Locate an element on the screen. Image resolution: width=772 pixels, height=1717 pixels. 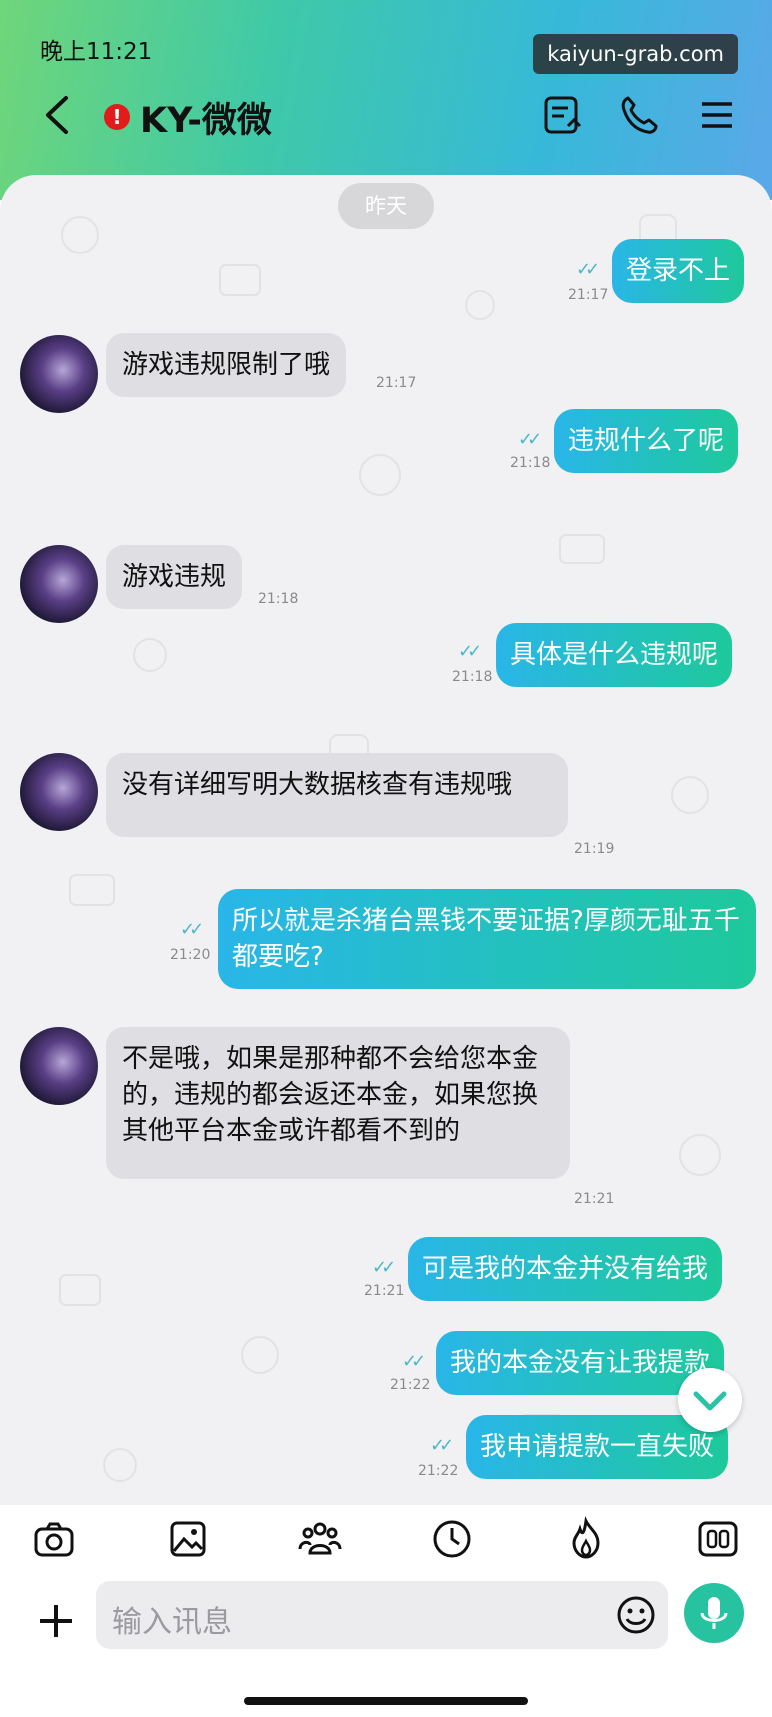
home-indicator is located at coordinates (386, 1701).